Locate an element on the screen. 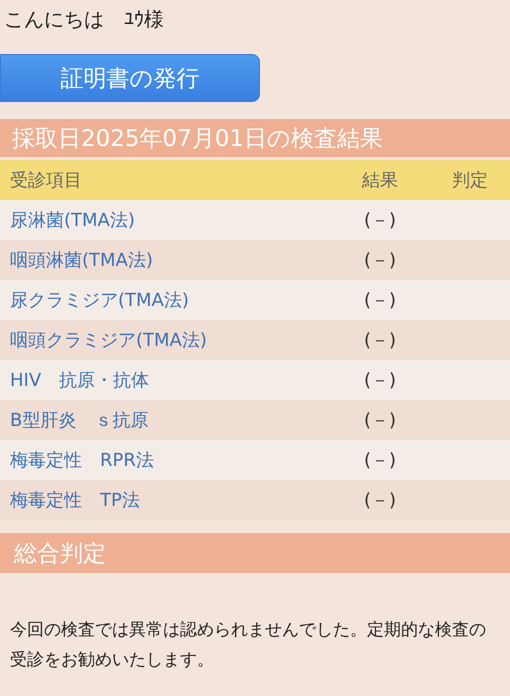 The height and width of the screenshot is (696, 510). column-header: 結果 is located at coordinates (380, 180).